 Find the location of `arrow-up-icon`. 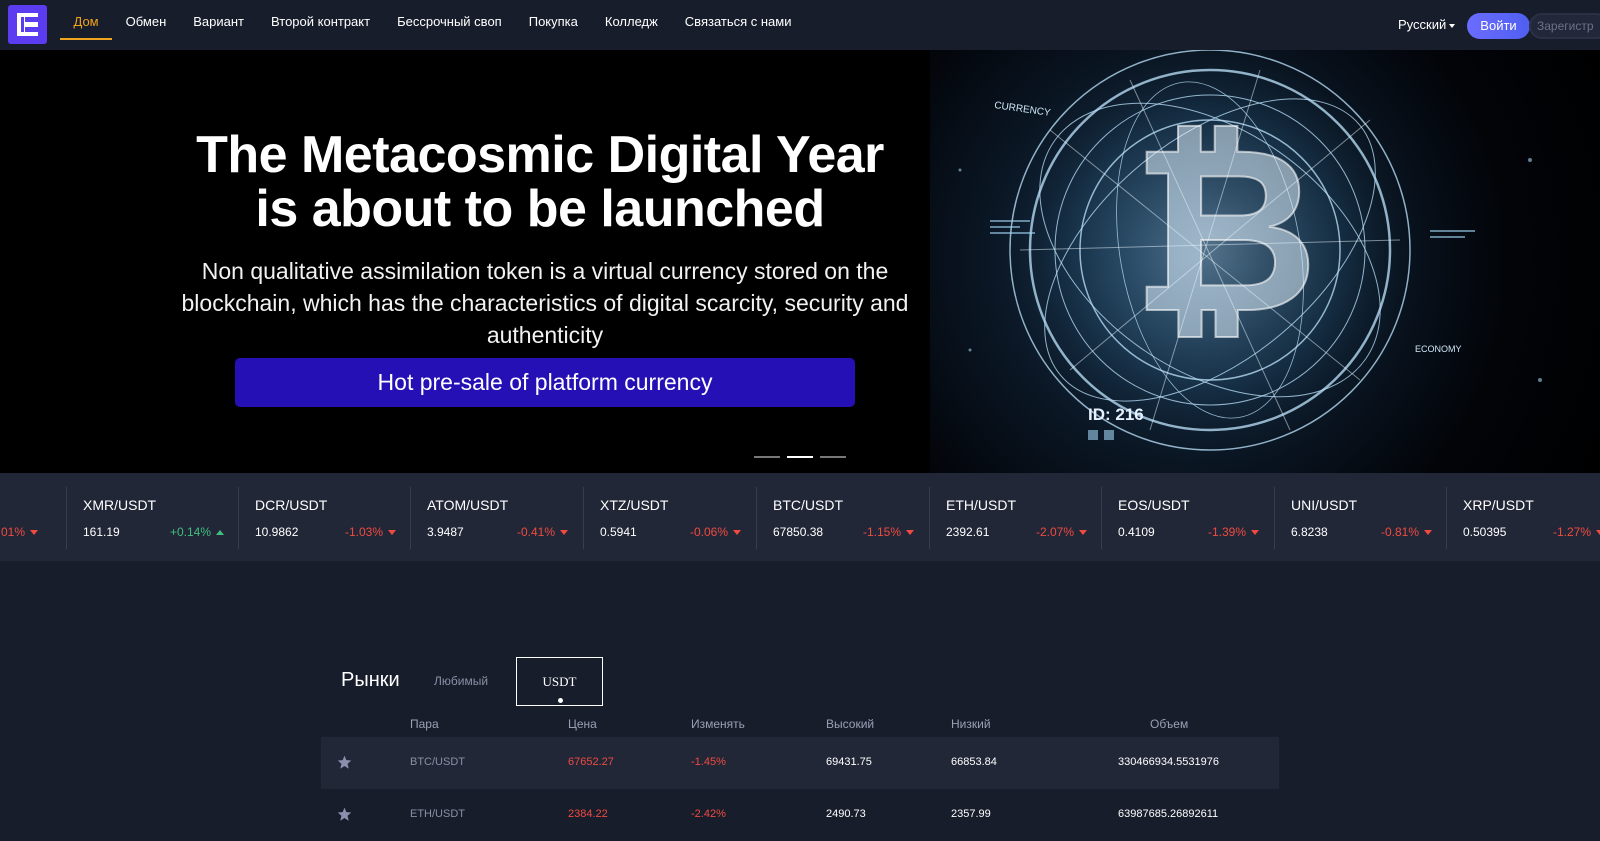

arrow-up-icon is located at coordinates (220, 533).